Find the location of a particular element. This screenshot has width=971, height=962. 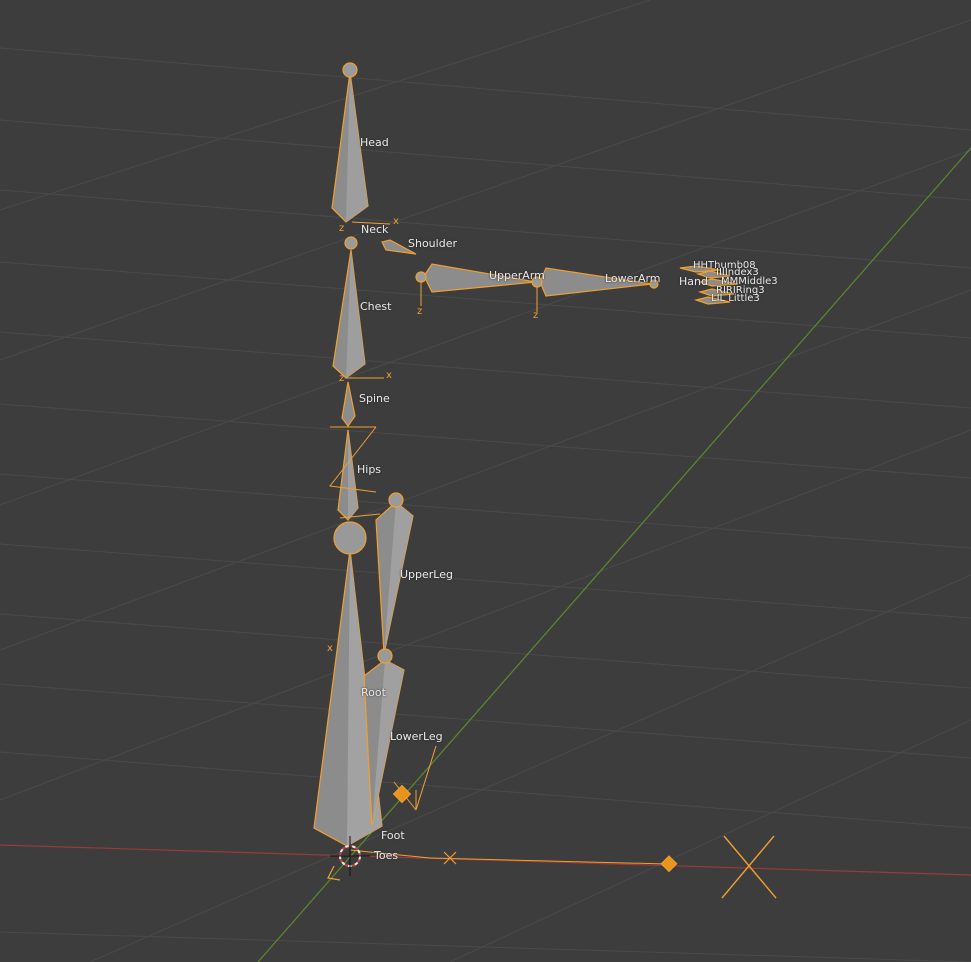

label-foot: Foot is located at coordinates (393, 835).